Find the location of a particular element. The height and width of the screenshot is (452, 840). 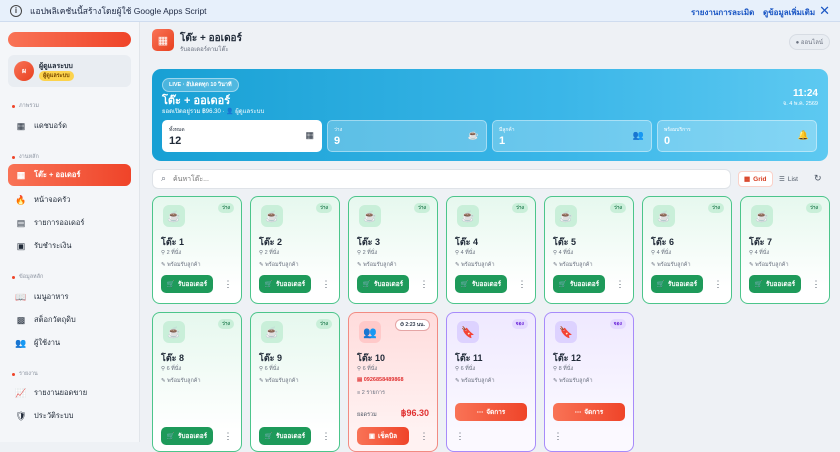

shield-icon: 🛡 is located at coordinates (21, 415).